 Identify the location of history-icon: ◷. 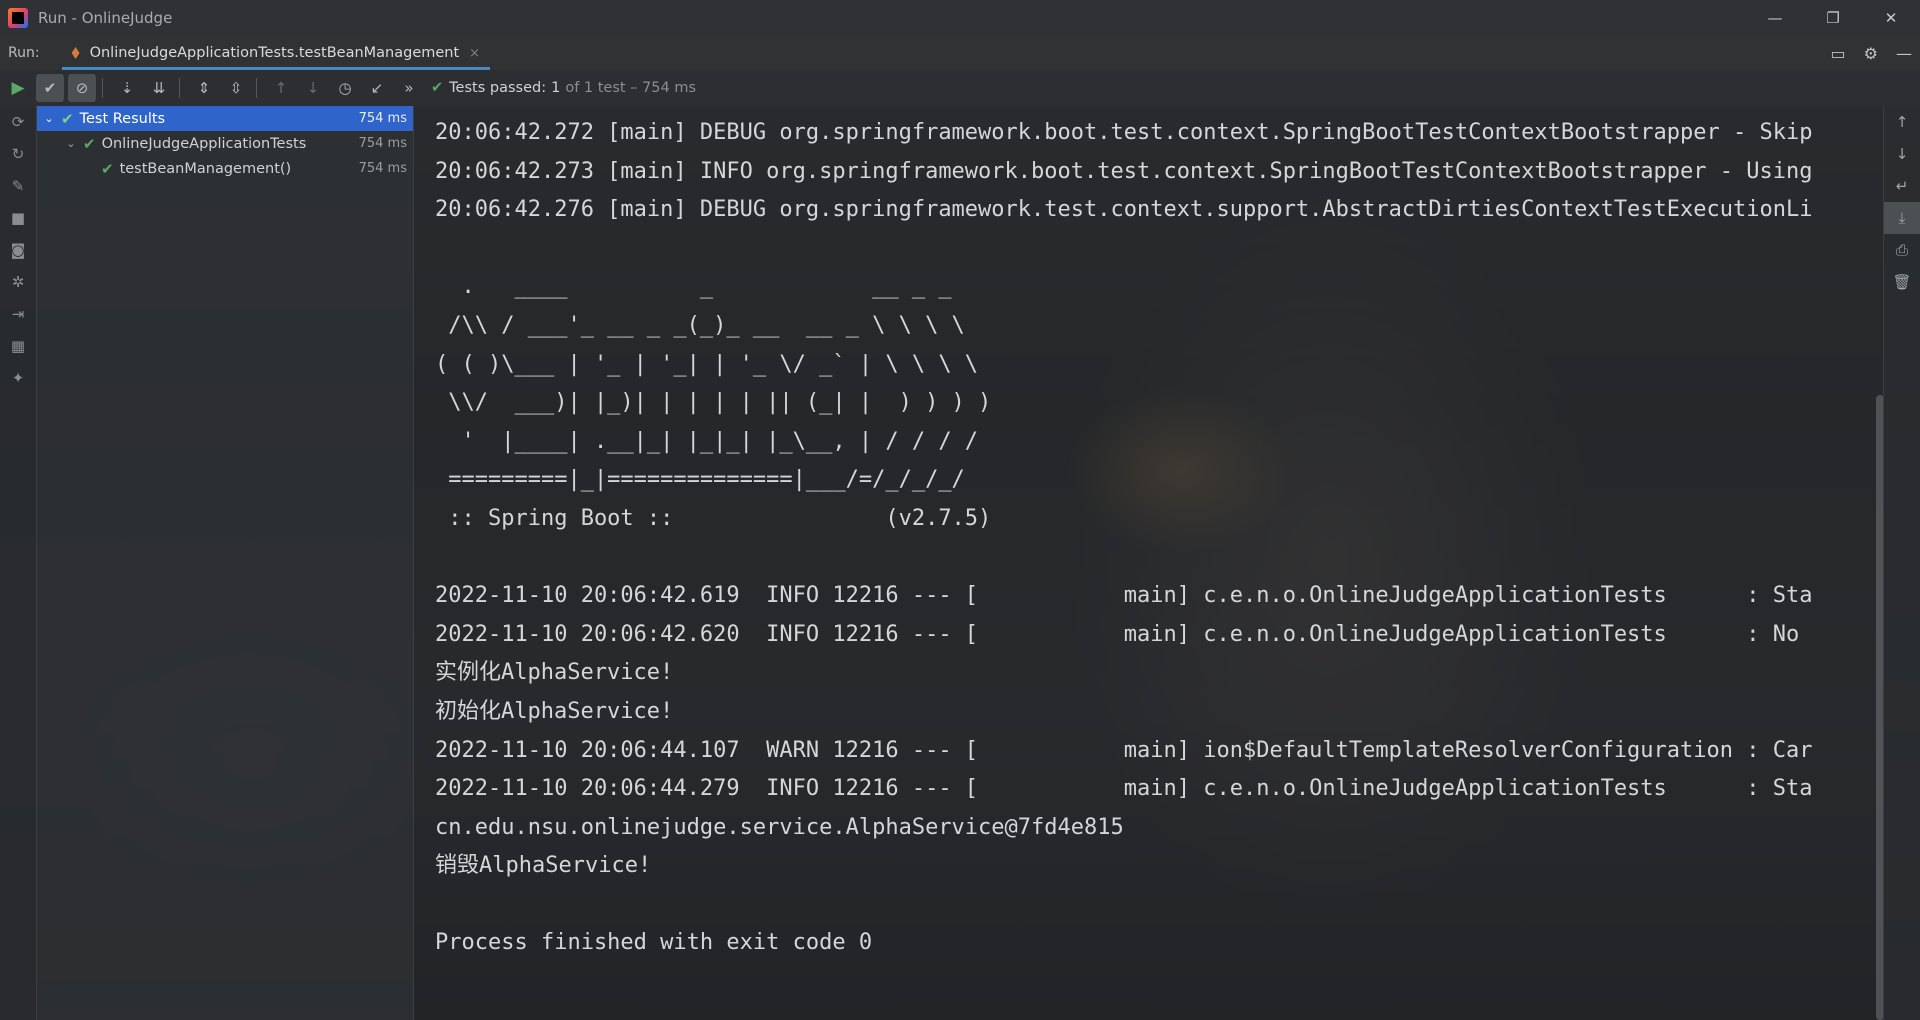
(345, 88).